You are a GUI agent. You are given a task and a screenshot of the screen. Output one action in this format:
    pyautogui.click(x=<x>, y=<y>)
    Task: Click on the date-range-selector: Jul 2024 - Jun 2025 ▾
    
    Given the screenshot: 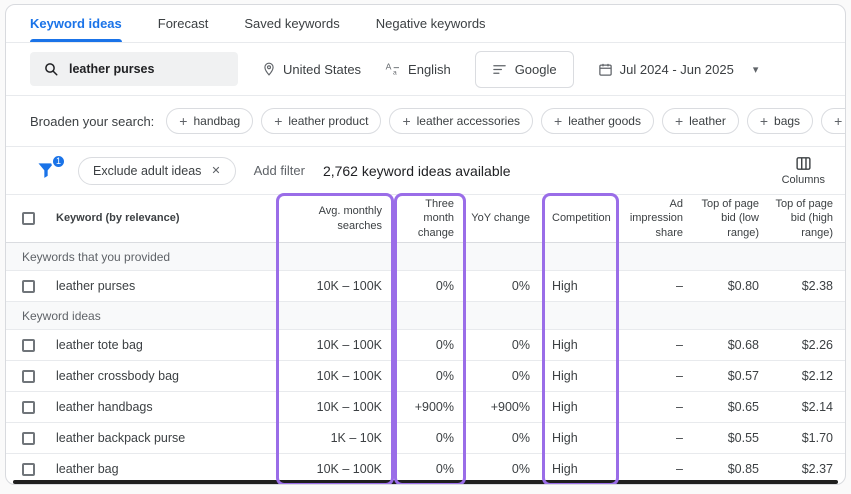 What is the action you would take?
    pyautogui.click(x=678, y=69)
    